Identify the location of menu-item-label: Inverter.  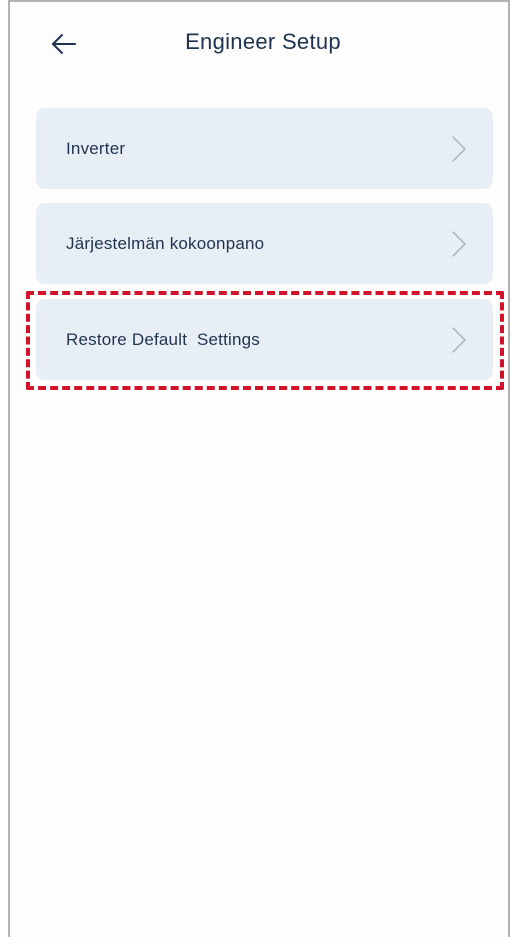
(96, 148).